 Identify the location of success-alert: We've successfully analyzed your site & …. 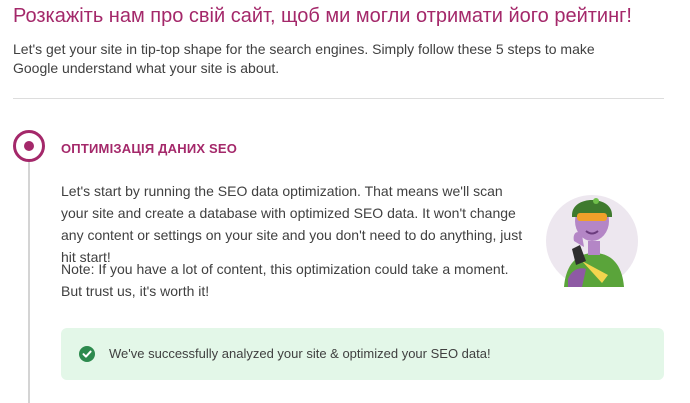
(362, 354).